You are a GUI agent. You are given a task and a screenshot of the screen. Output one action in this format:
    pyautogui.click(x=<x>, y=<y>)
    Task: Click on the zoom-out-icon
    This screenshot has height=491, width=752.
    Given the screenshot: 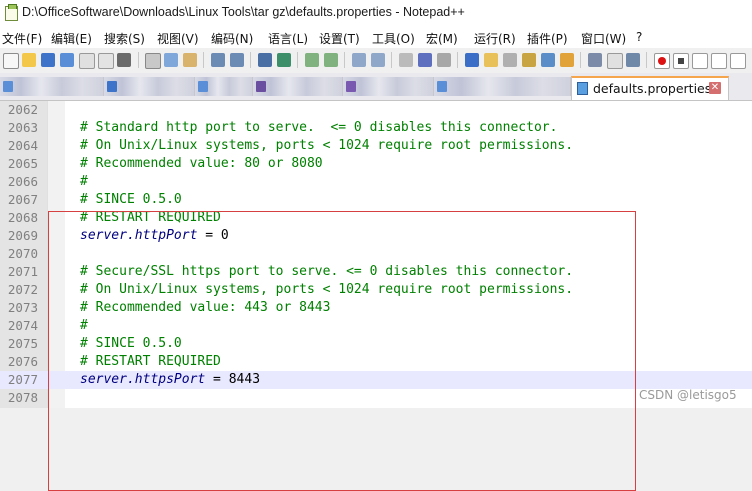 What is the action you would take?
    pyautogui.click(x=331, y=60)
    